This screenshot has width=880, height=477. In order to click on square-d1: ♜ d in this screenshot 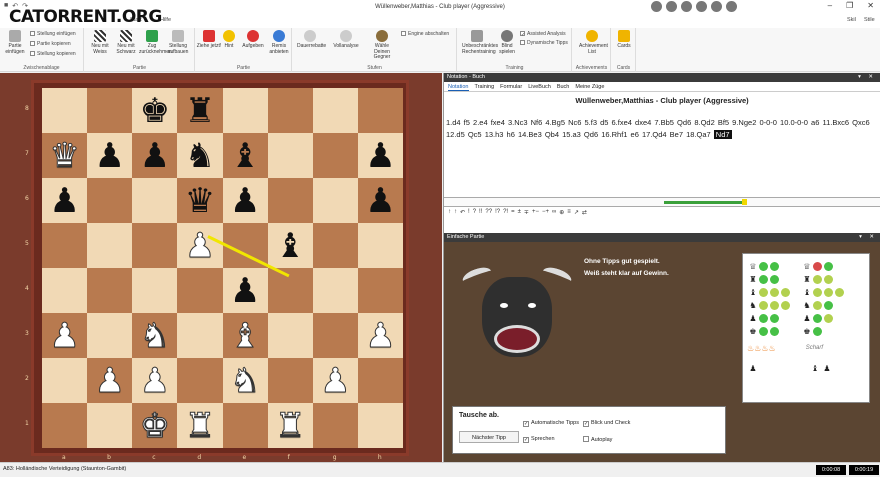, I will do `click(200, 432)`.